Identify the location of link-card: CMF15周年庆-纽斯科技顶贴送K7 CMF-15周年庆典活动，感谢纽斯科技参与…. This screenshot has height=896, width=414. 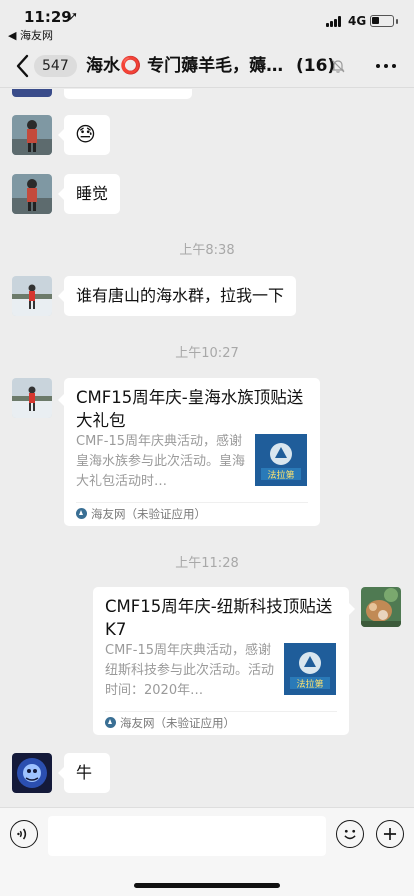
(224, 661).